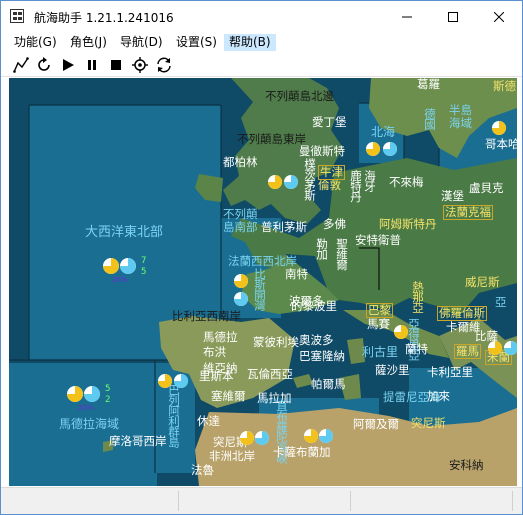 Image resolution: width=523 pixels, height=515 pixels. Describe the element at coordinates (299, 96) in the screenshot. I see `area-britain-north: 不列顛島北邊` at that location.